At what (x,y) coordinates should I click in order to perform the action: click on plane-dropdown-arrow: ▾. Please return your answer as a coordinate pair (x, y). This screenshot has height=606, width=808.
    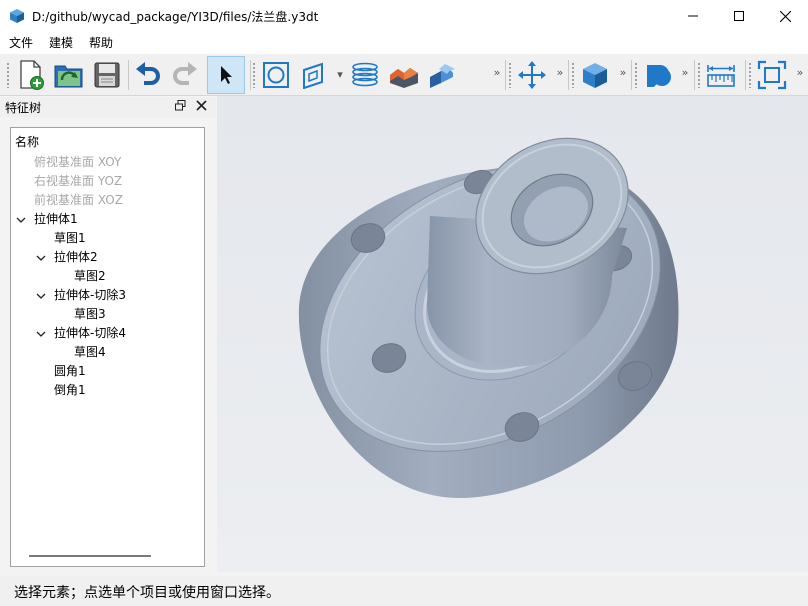
    Looking at the image, I should click on (340, 74).